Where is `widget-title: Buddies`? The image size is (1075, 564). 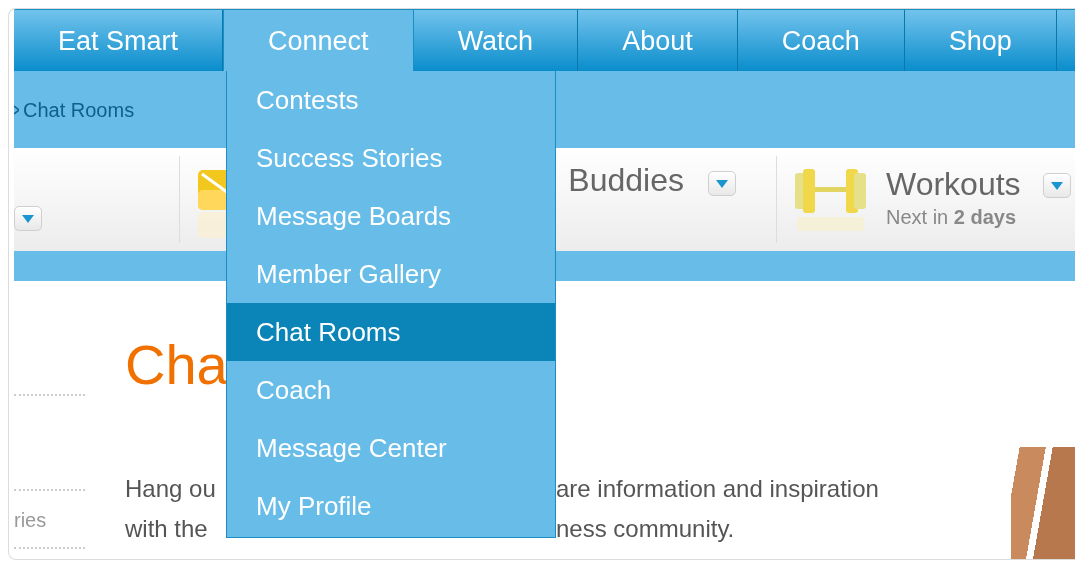 widget-title: Buddies is located at coordinates (626, 180).